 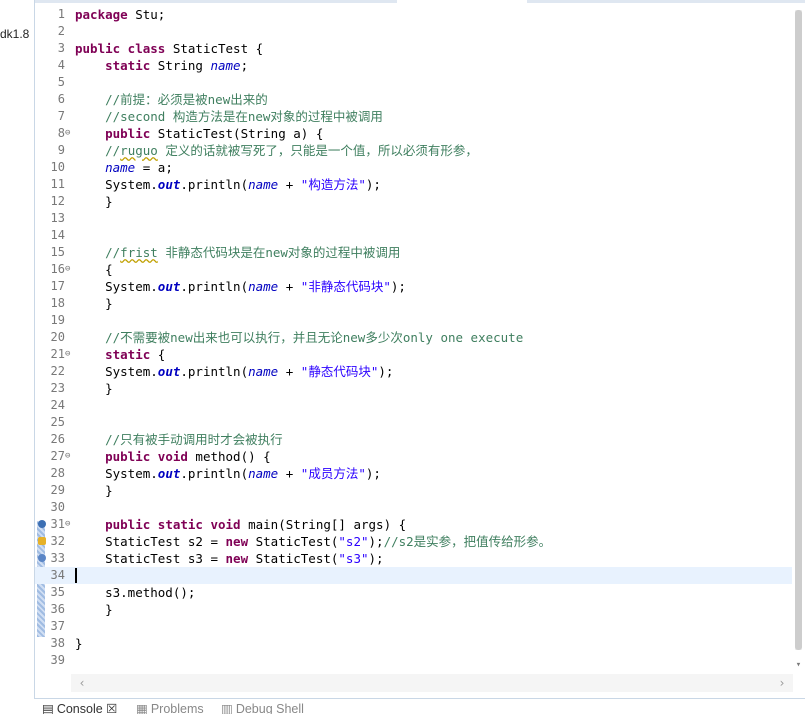 I want to click on code-line: 35 s3.method();, so click(x=414, y=592).